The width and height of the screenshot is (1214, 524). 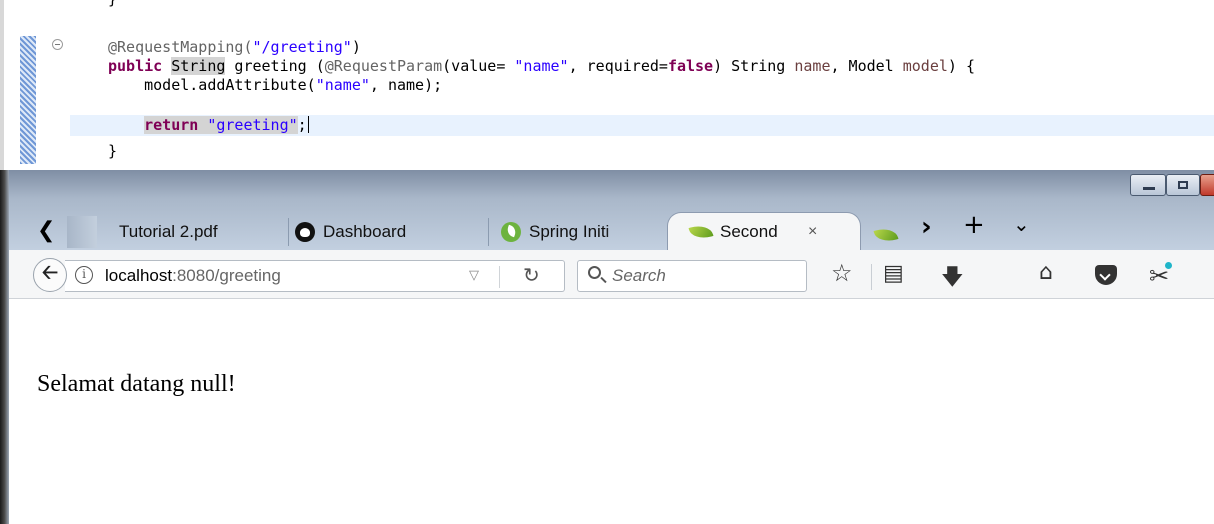 I want to click on hidden-tab-edge, so click(x=82, y=232).